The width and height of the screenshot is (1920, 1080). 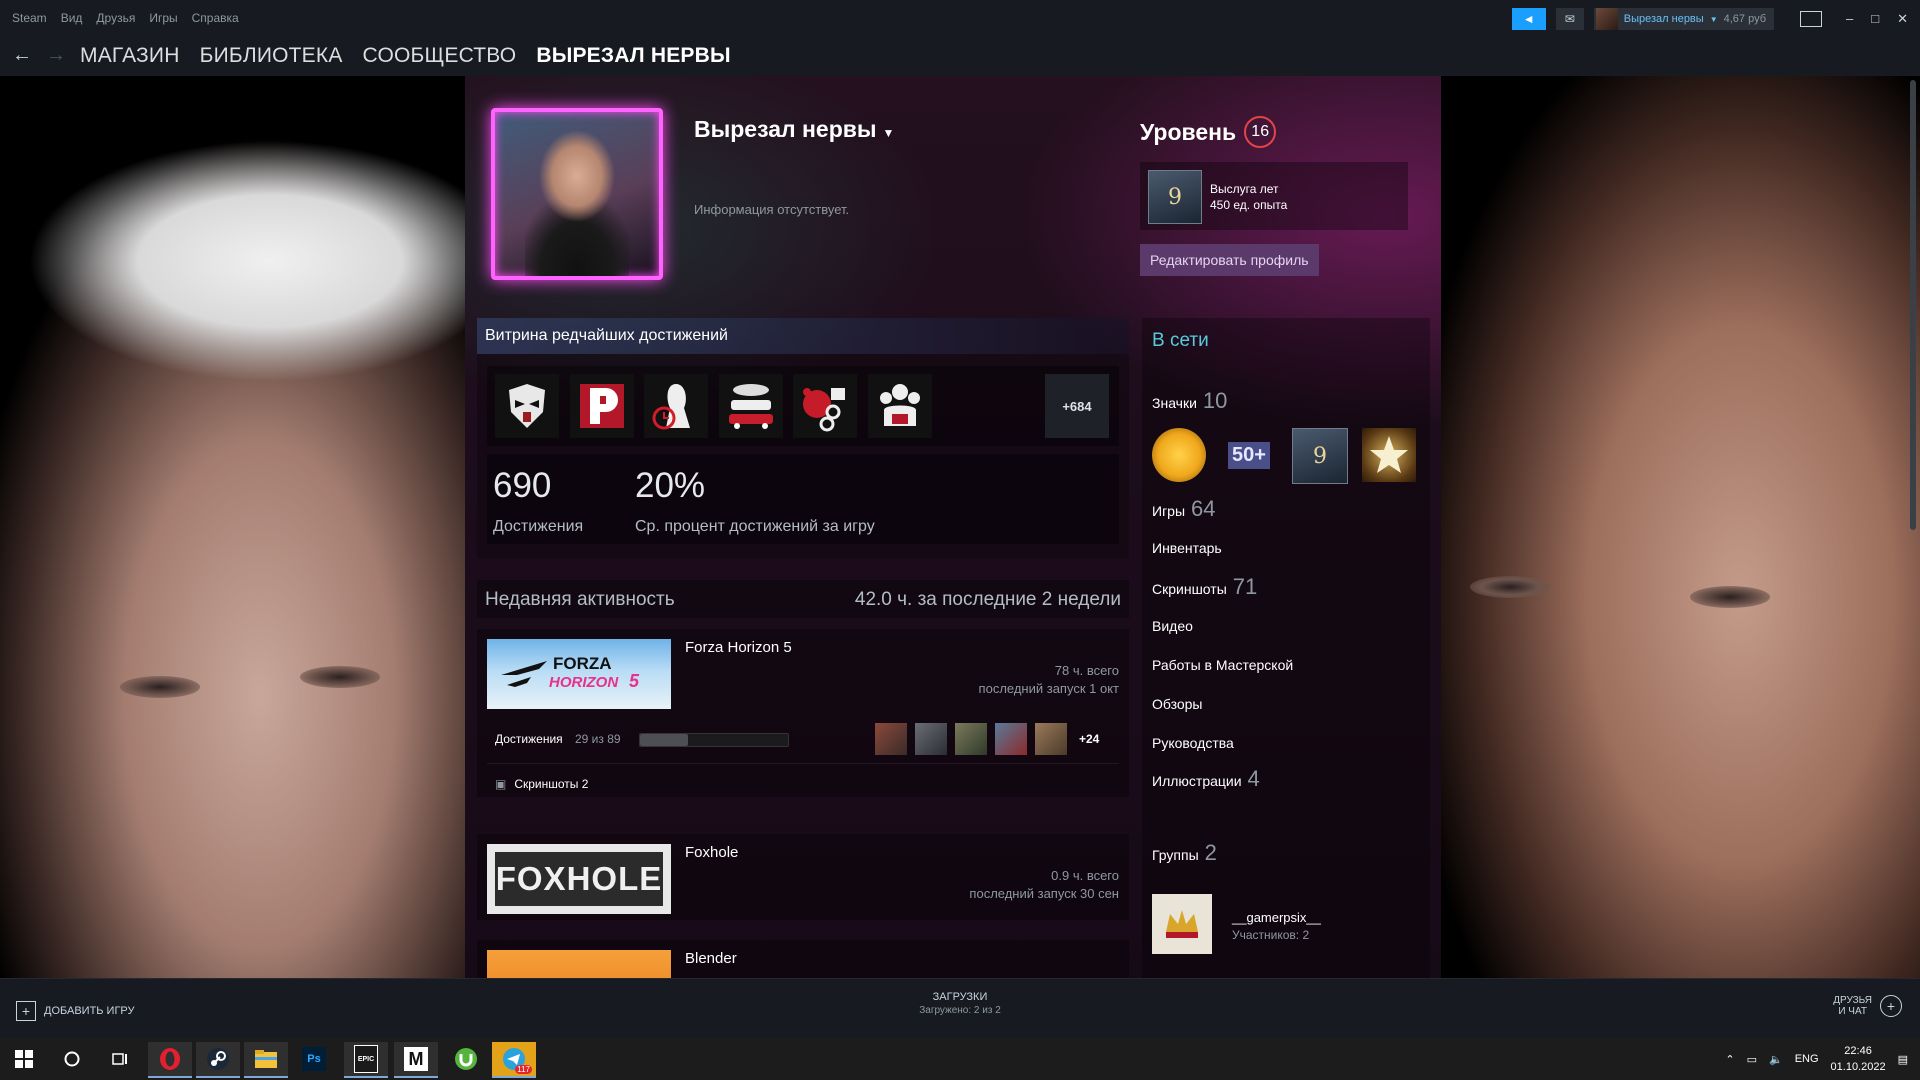 What do you see at coordinates (1204, 587) in the screenshot?
I see `screenshots-link: Скриншоты 71` at bounding box center [1204, 587].